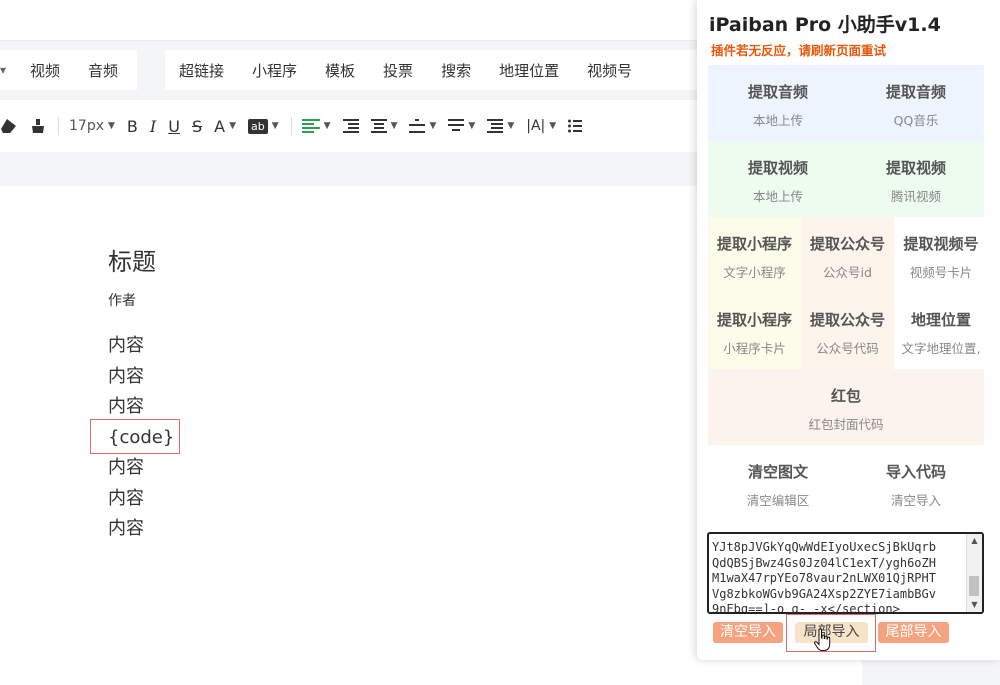 The height and width of the screenshot is (685, 1000). I want to click on menu-item-channels: 视频号, so click(609, 70).